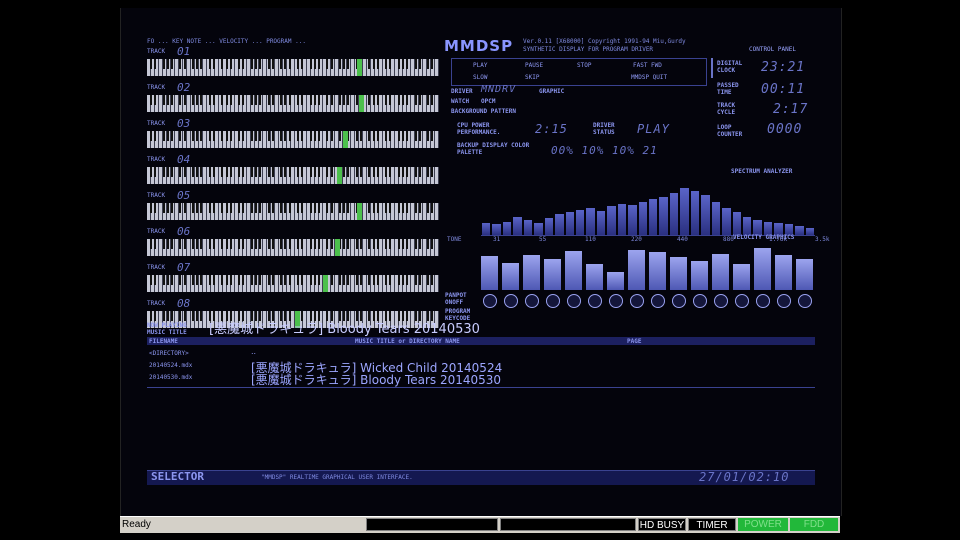  What do you see at coordinates (376, 379) in the screenshot?
I see `file-title: [悪魔城ドラキュラ] Bloody Tears 20140530` at bounding box center [376, 379].